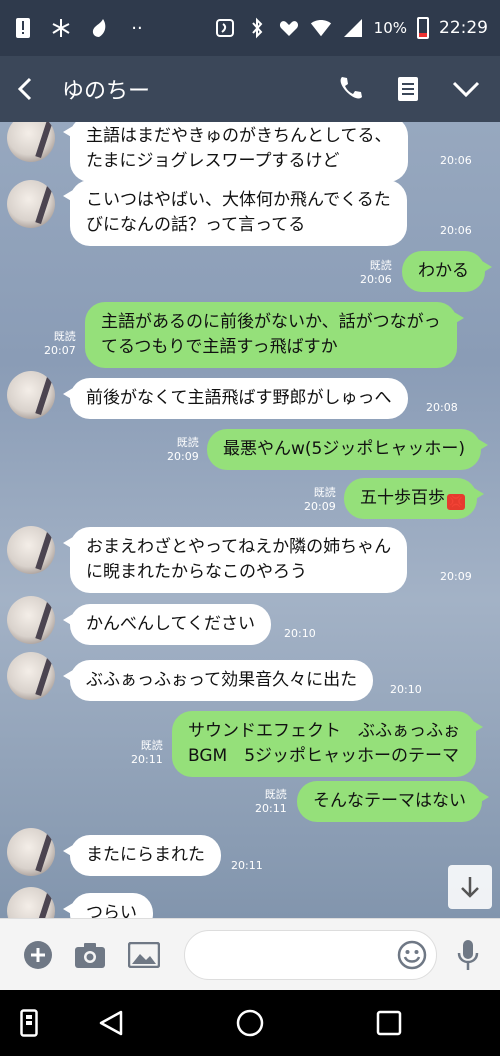  I want to click on message-bubble: わかる, so click(447, 271).